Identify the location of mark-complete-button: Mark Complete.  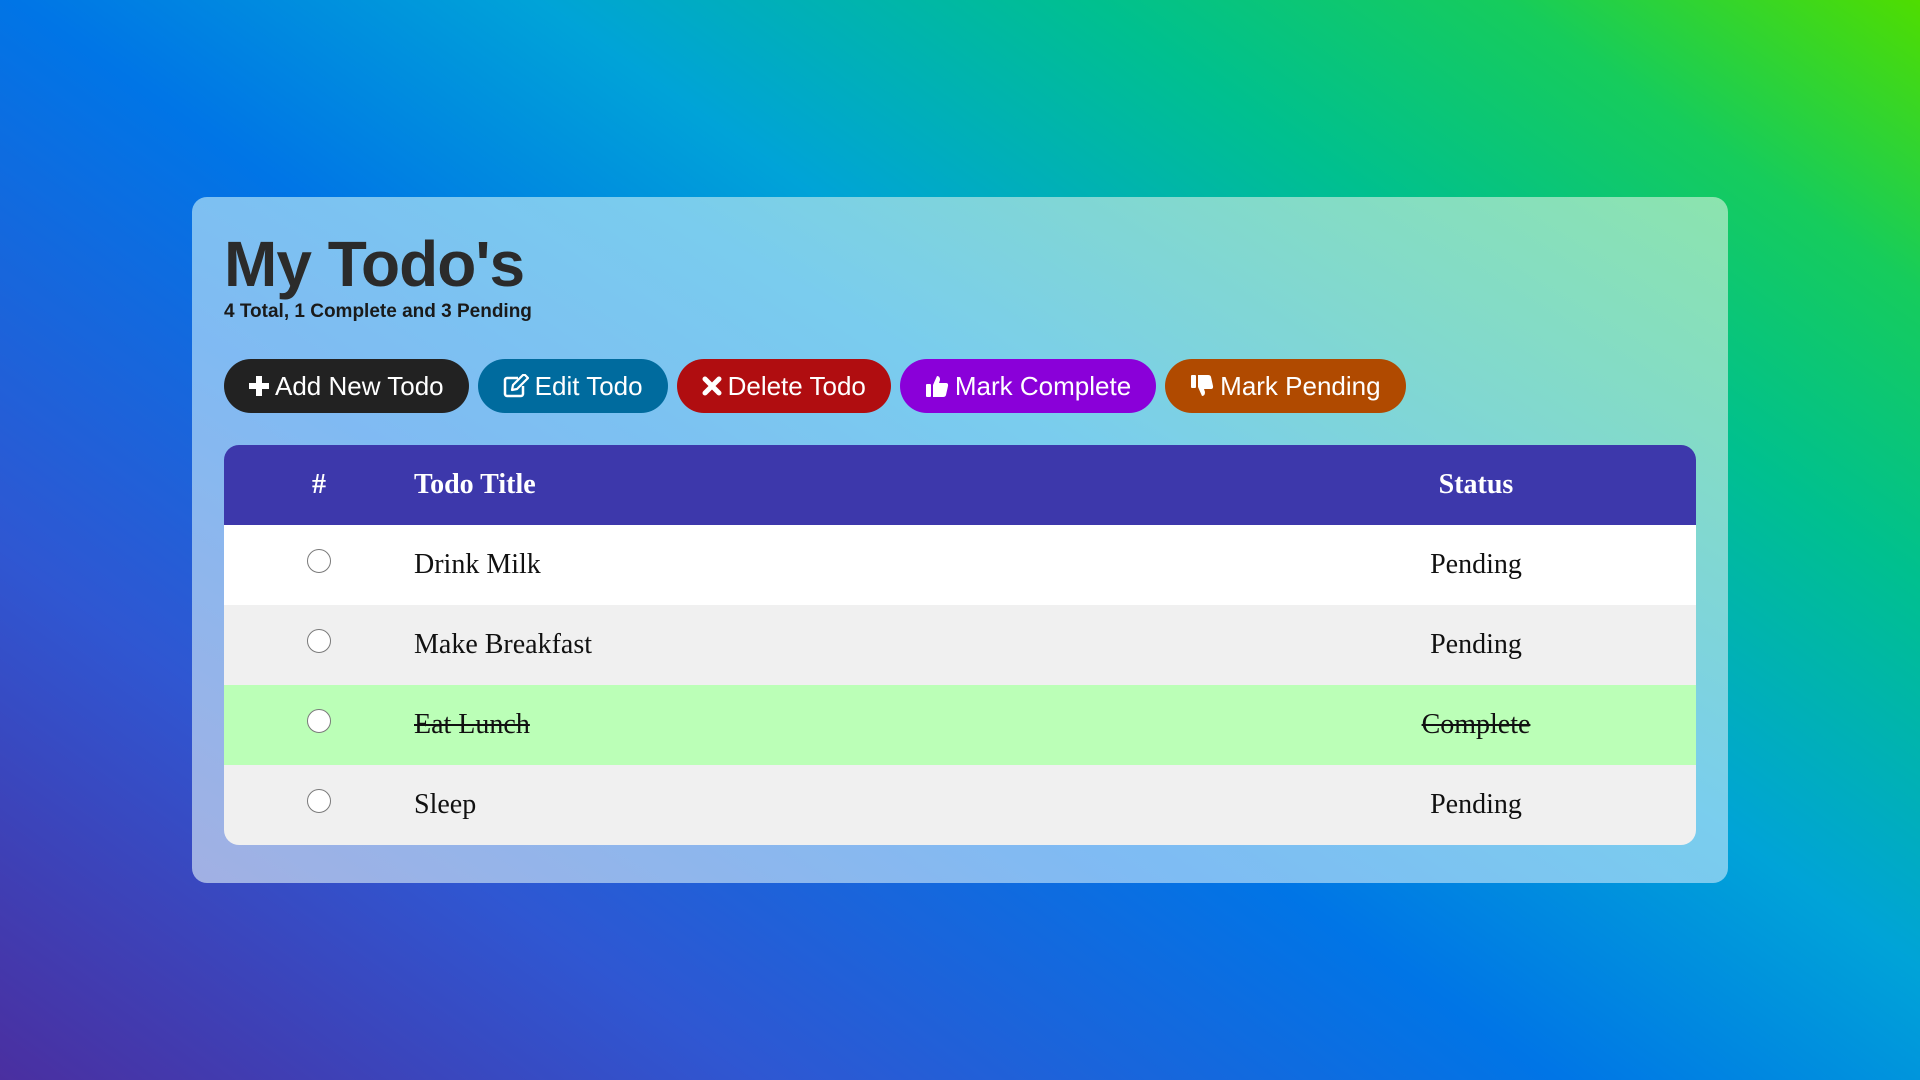
(1028, 386).